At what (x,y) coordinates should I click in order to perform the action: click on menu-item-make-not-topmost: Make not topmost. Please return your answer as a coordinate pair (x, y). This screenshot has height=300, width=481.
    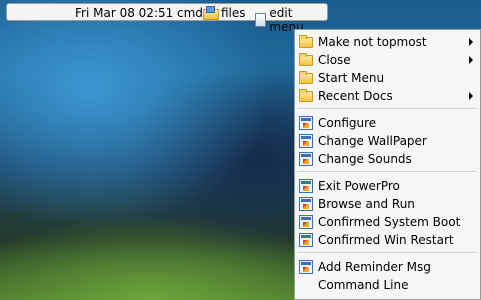
    Looking at the image, I should click on (388, 42).